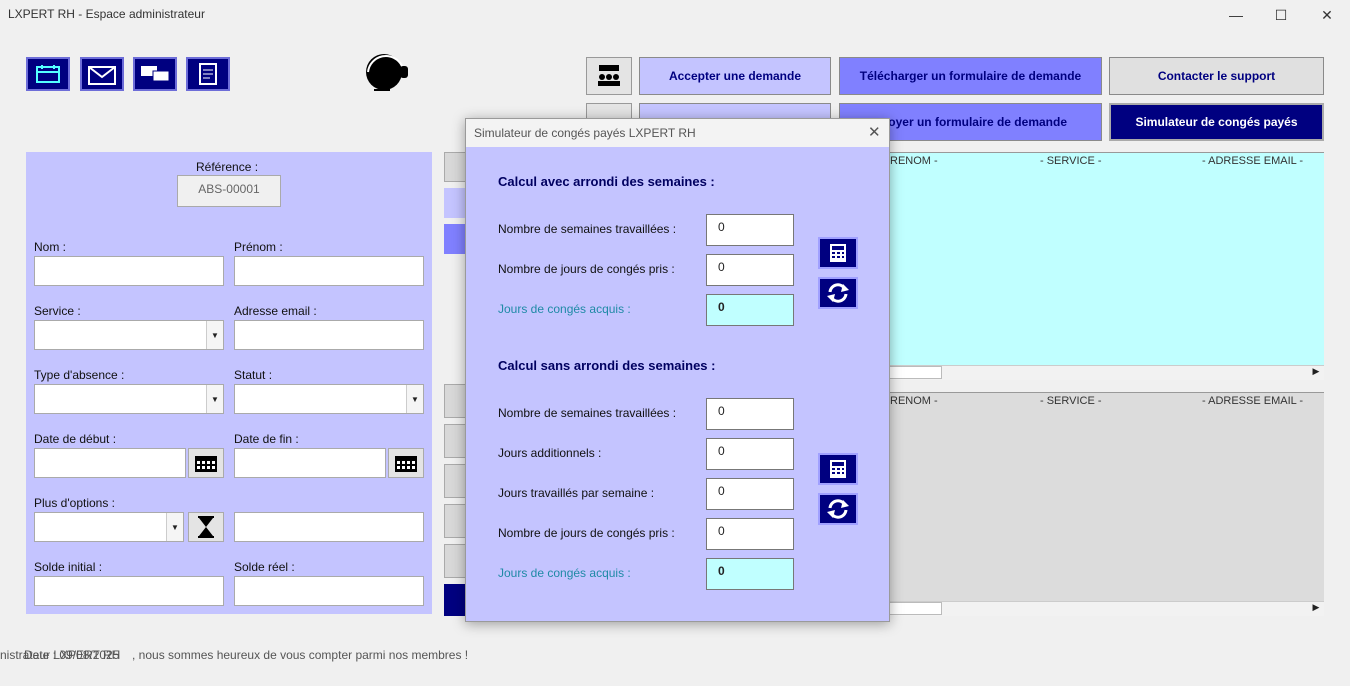 This screenshot has width=1350, height=686. I want to click on end-date-label: Date de fin :, so click(266, 439).